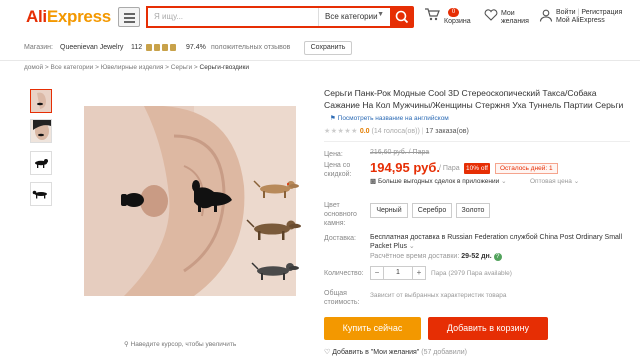 This screenshot has width=640, height=360. What do you see at coordinates (601, 12) in the screenshot?
I see `register-link: Регистрация` at bounding box center [601, 12].